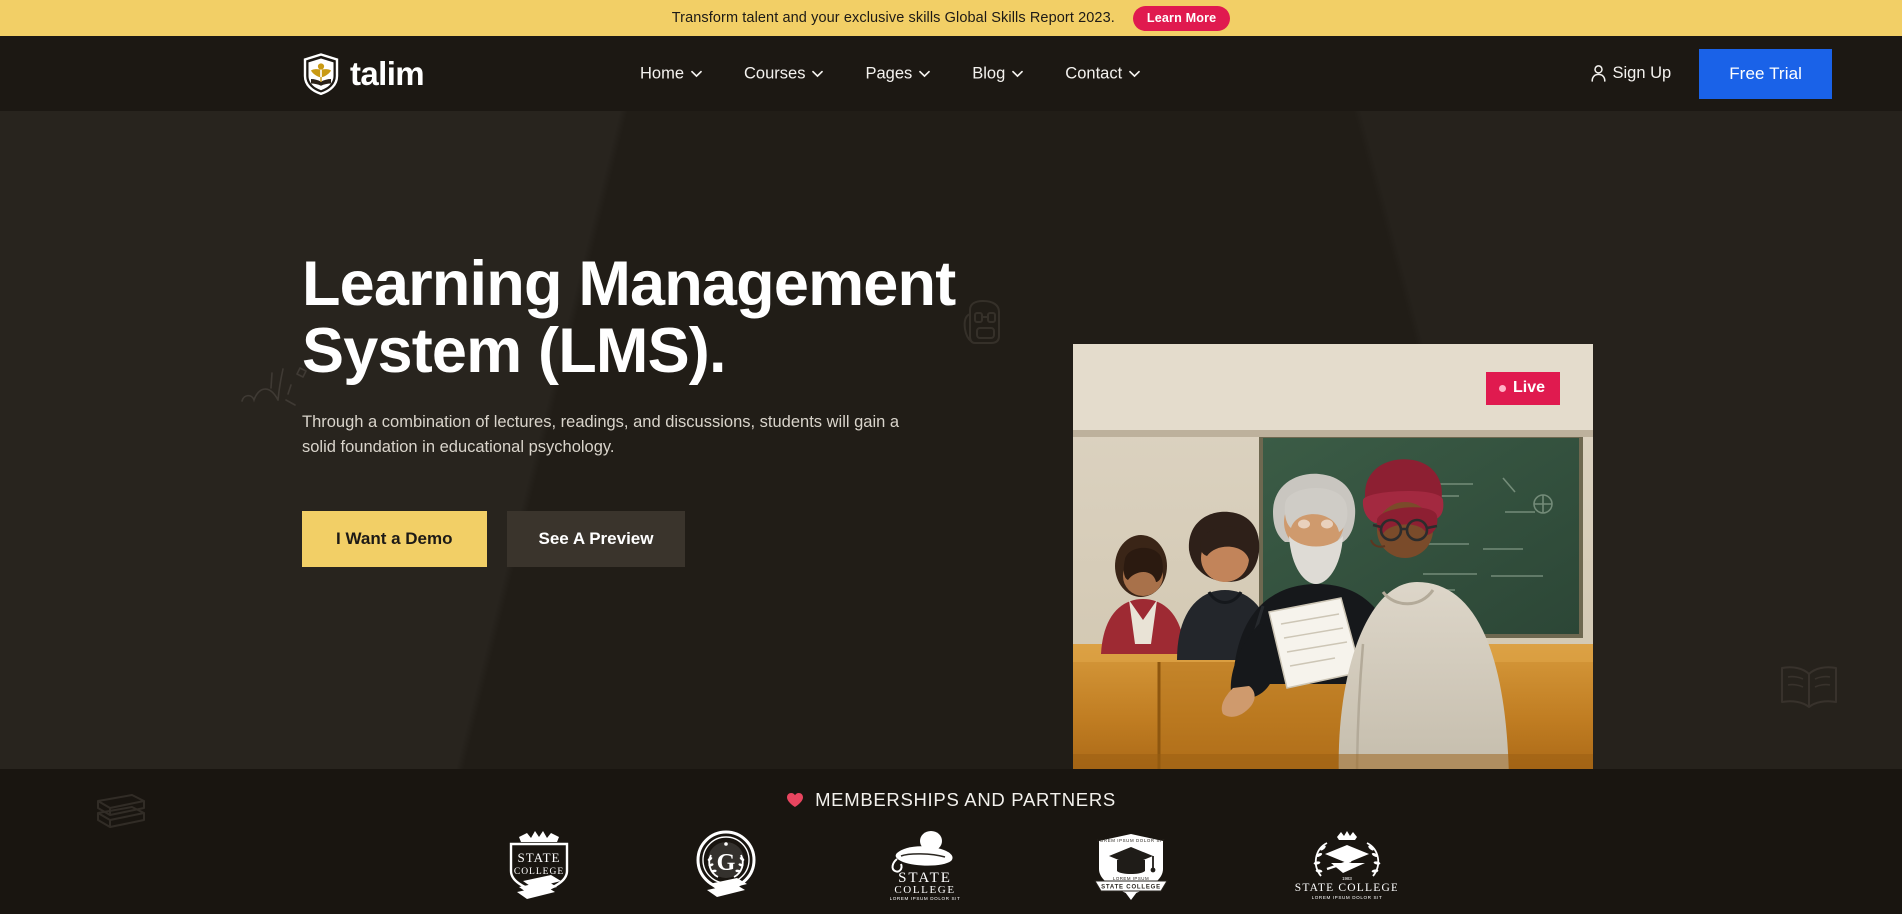 This screenshot has width=1902, height=914. What do you see at coordinates (387, 73) in the screenshot?
I see `brand-name: talim` at bounding box center [387, 73].